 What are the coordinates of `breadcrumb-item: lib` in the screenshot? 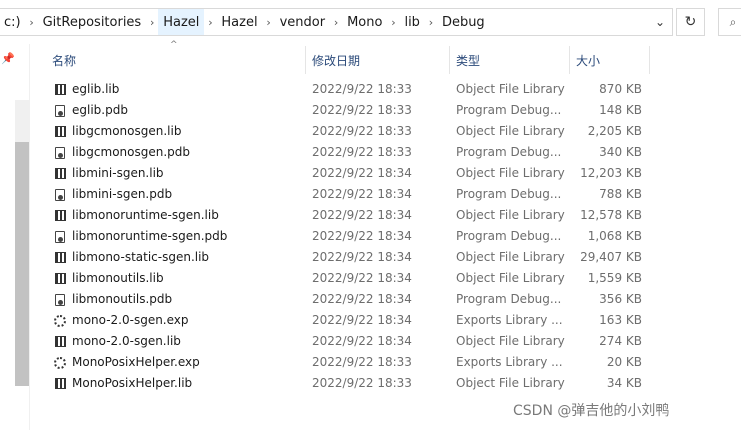 It's located at (411, 22).